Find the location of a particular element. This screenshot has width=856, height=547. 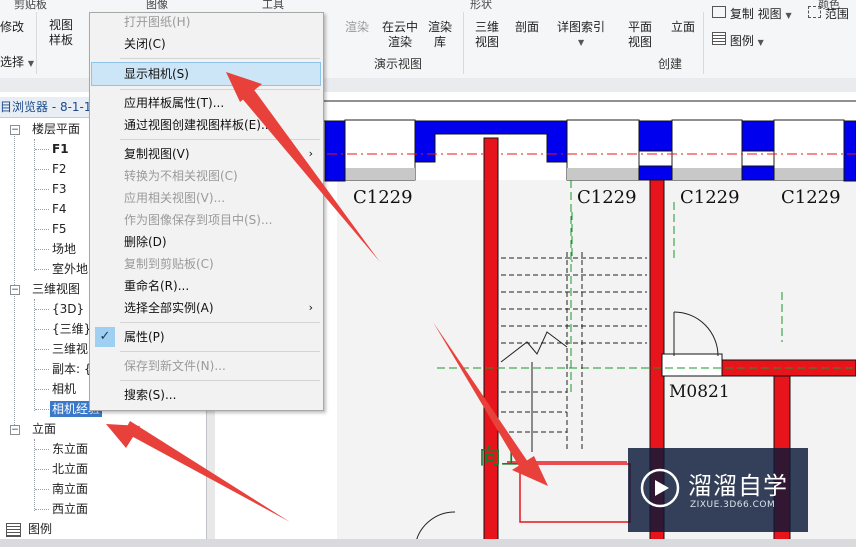

group-title-shape: 形状 is located at coordinates (481, 5).